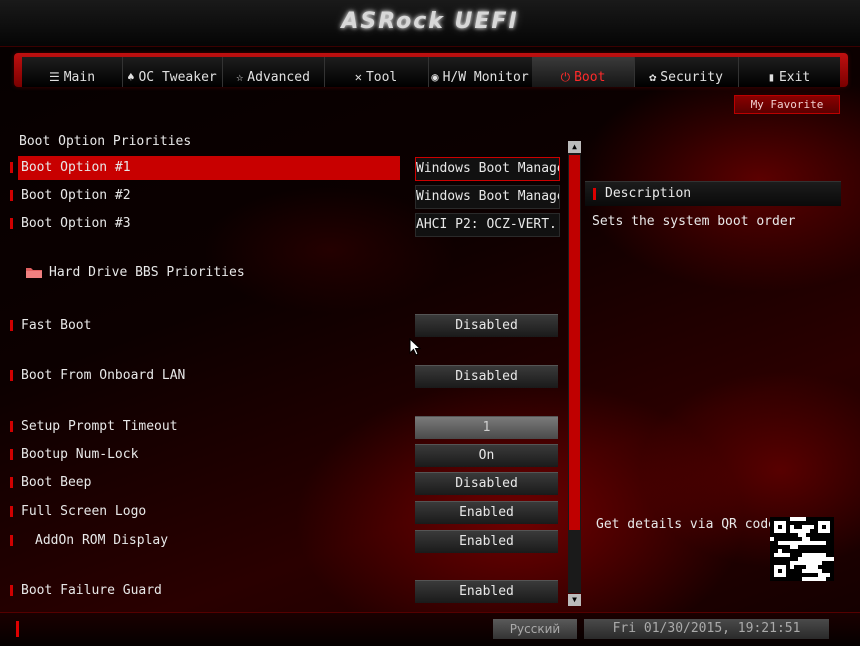 The height and width of the screenshot is (646, 860). I want to click on setting-label: Bootup Num-Lock, so click(80, 454).